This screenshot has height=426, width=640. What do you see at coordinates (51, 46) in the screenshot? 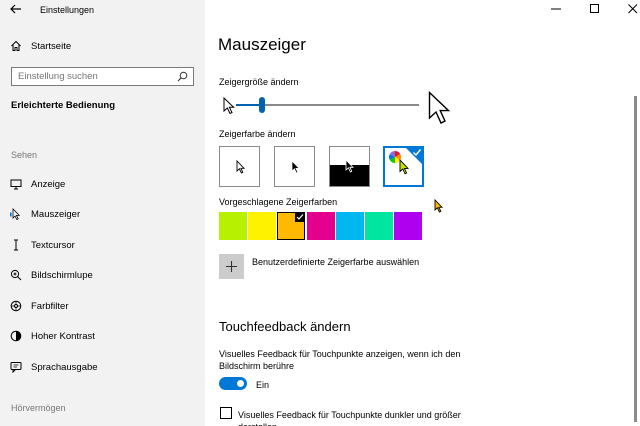
I see `home-label: Startseite` at bounding box center [51, 46].